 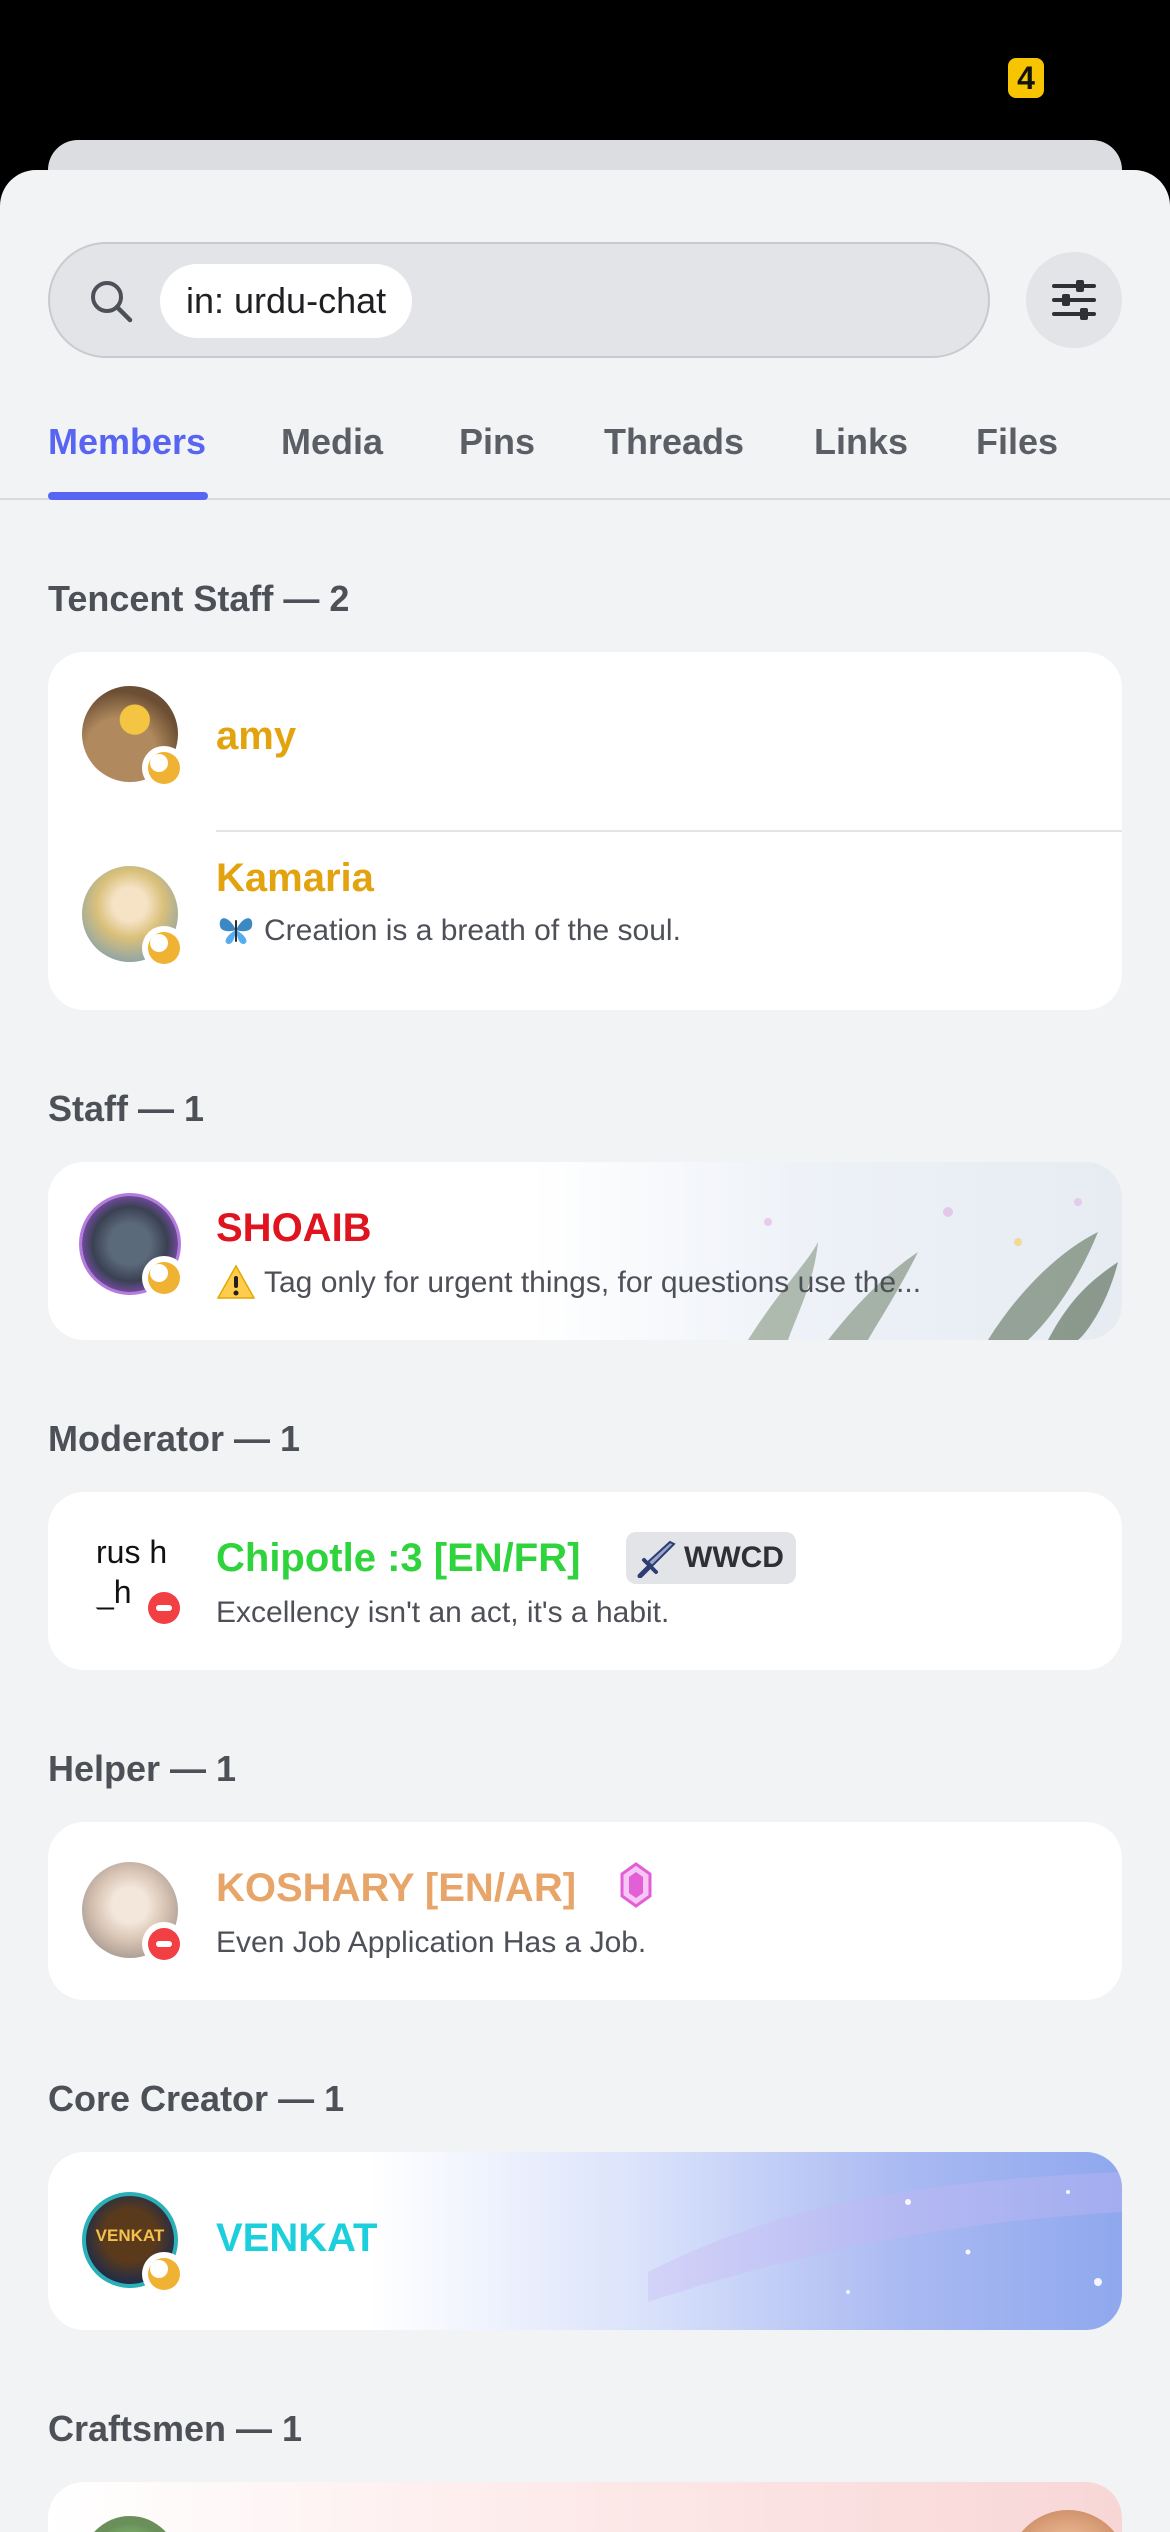 I want to click on section-header: Staff — 1, so click(x=126, y=1108).